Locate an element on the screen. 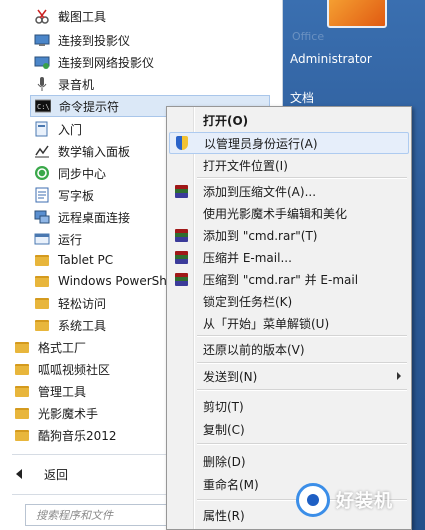 The width and height of the screenshot is (425, 530). math-input-icon is located at coordinates (42, 151).